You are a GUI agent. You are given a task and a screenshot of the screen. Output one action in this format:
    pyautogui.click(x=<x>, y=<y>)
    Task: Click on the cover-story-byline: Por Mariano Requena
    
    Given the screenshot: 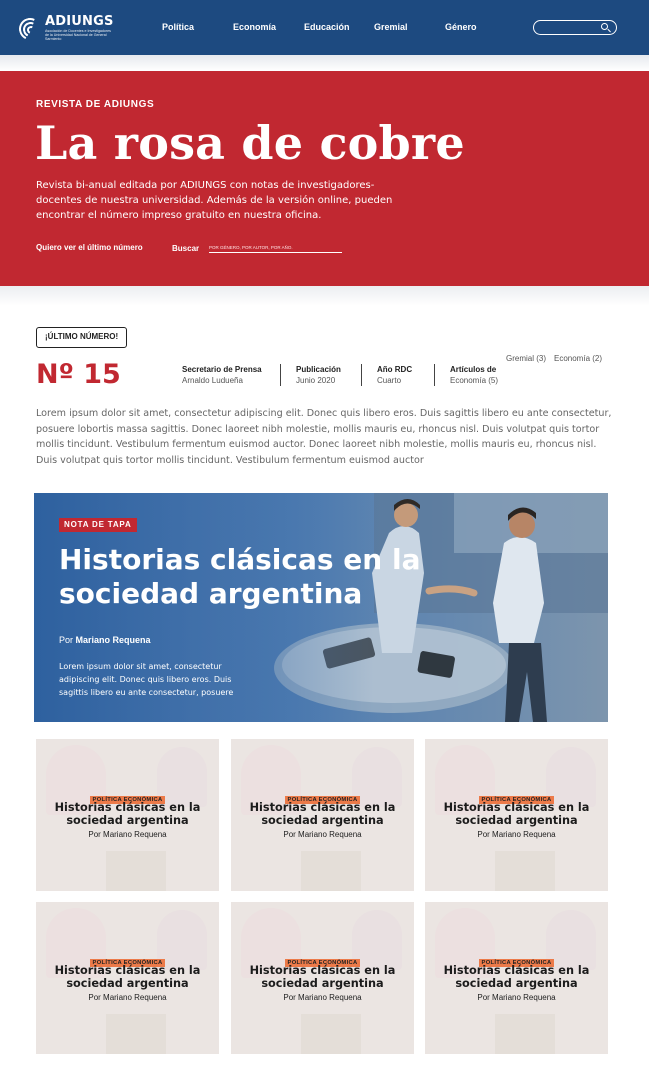 What is the action you would take?
    pyautogui.click(x=105, y=640)
    